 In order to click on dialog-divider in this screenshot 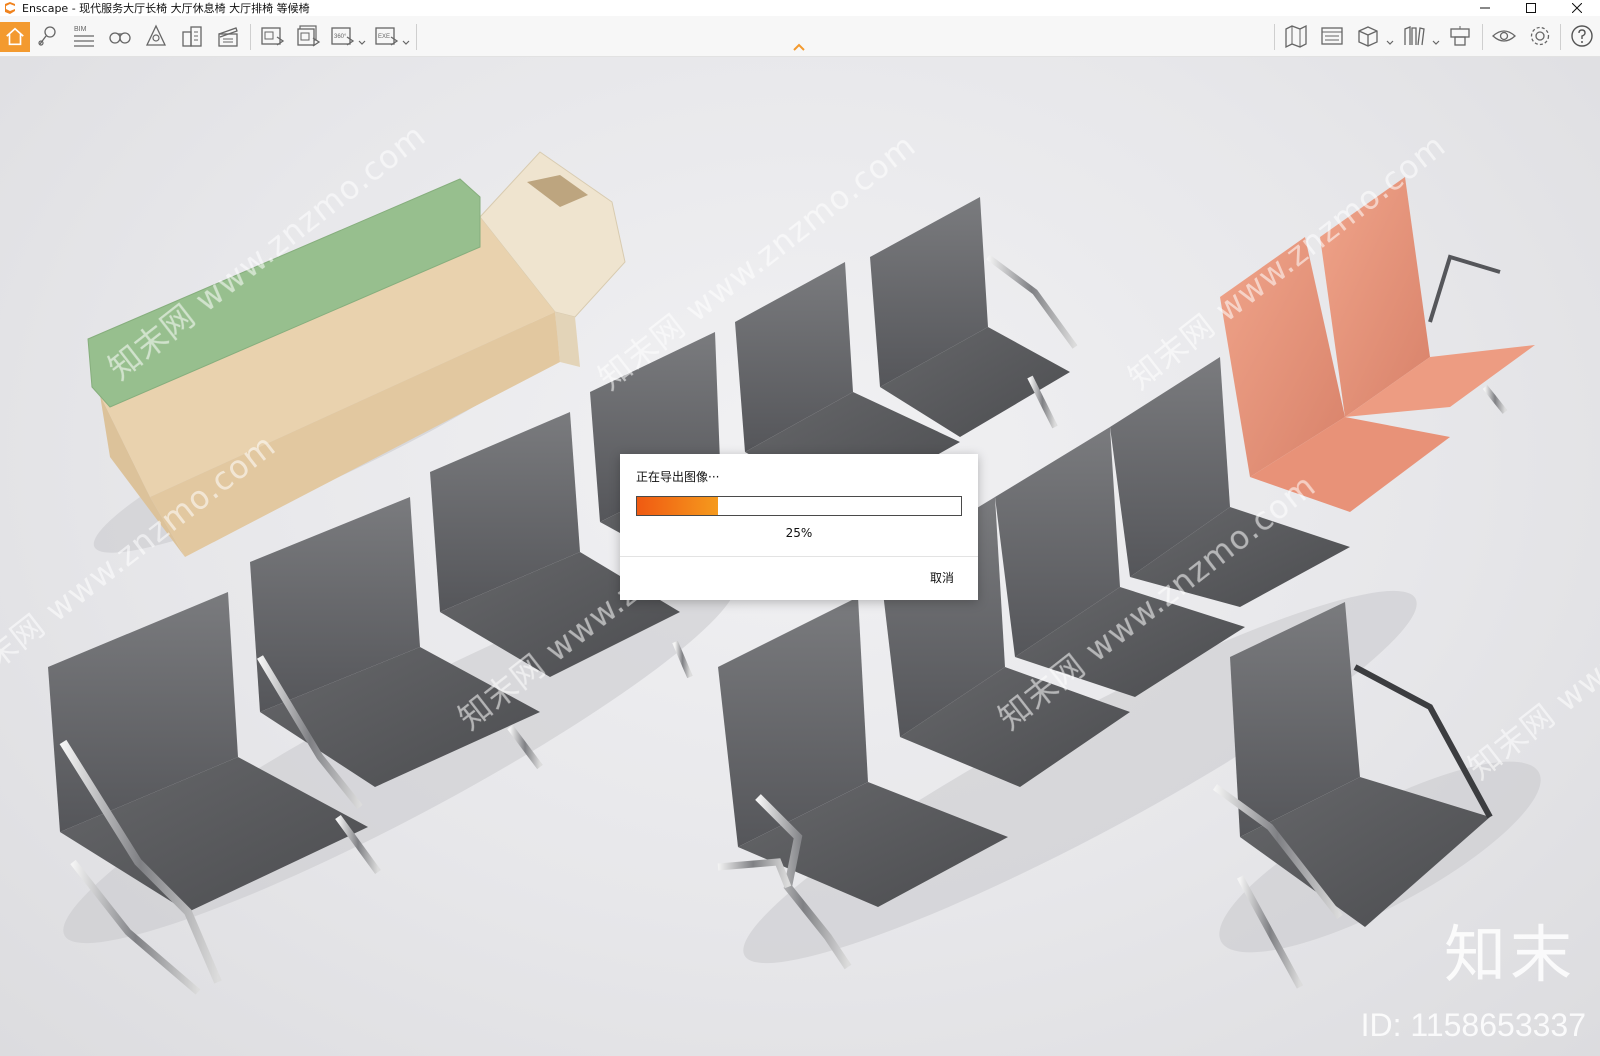, I will do `click(799, 556)`.